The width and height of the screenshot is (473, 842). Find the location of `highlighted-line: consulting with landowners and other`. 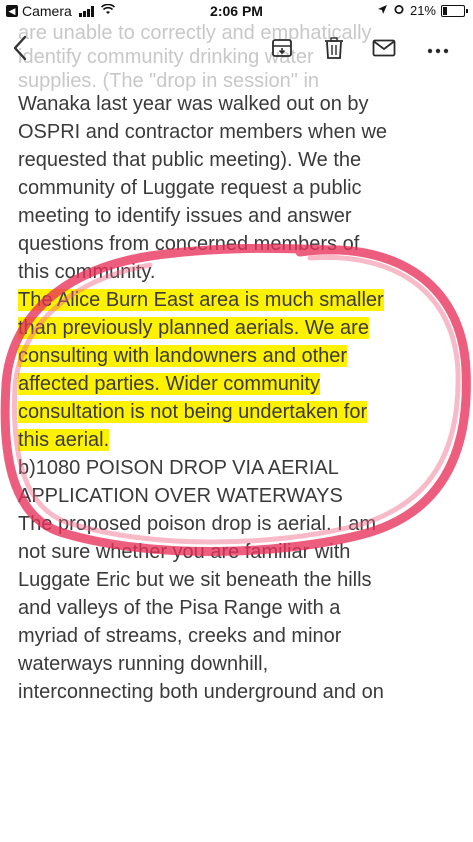

highlighted-line: consulting with landowners and other is located at coordinates (183, 356).